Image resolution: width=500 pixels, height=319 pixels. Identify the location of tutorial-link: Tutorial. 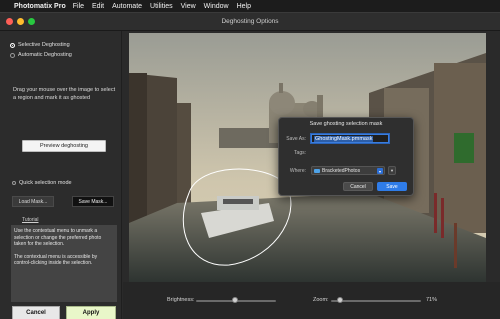
(30, 220).